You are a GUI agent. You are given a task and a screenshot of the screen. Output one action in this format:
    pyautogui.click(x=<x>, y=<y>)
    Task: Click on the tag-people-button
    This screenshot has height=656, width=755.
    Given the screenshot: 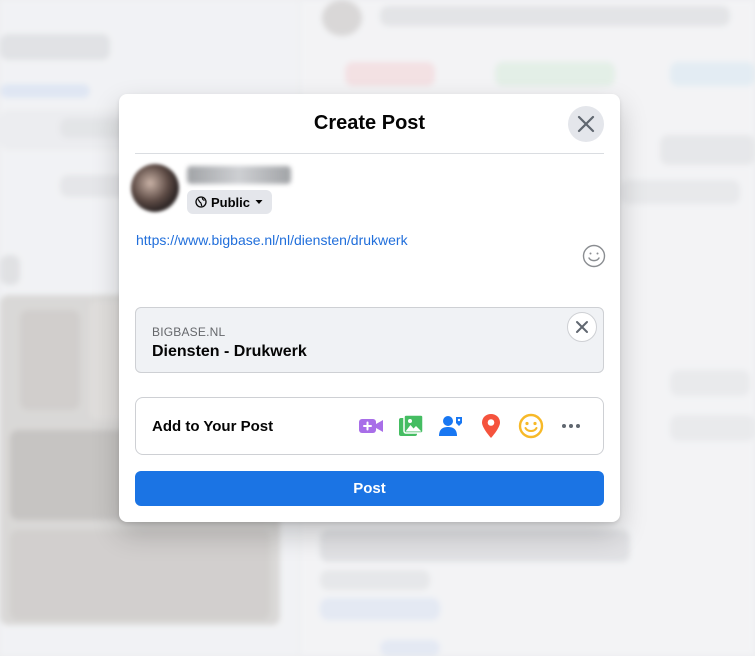 What is the action you would take?
    pyautogui.click(x=451, y=426)
    